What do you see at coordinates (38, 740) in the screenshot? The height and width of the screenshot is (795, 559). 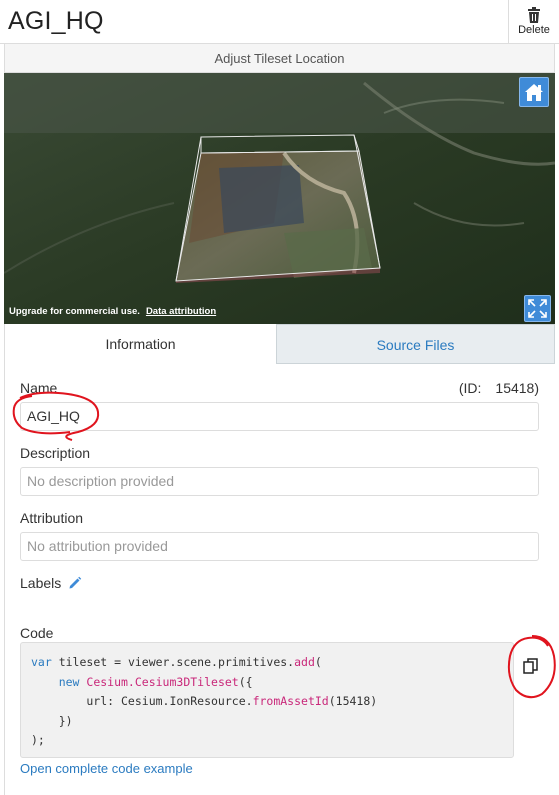 I see `code-line: );` at bounding box center [38, 740].